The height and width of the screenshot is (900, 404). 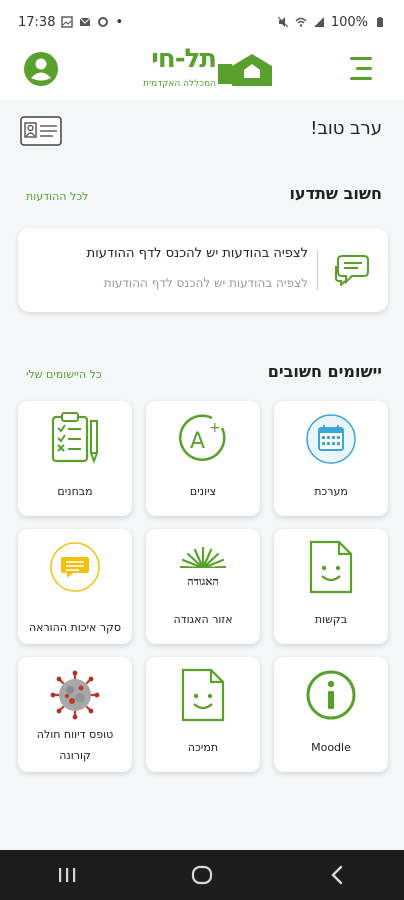 What do you see at coordinates (203, 619) in the screenshot?
I see `app-tile-label: אזור האגודה` at bounding box center [203, 619].